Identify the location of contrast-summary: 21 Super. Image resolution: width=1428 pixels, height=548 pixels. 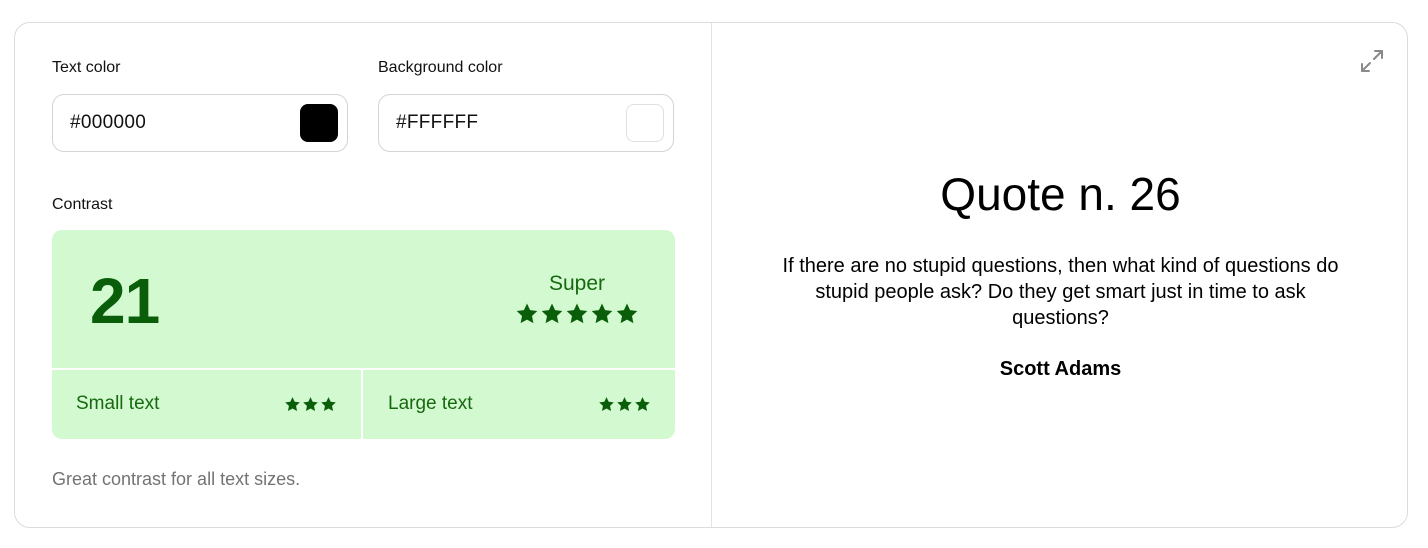
(363, 299).